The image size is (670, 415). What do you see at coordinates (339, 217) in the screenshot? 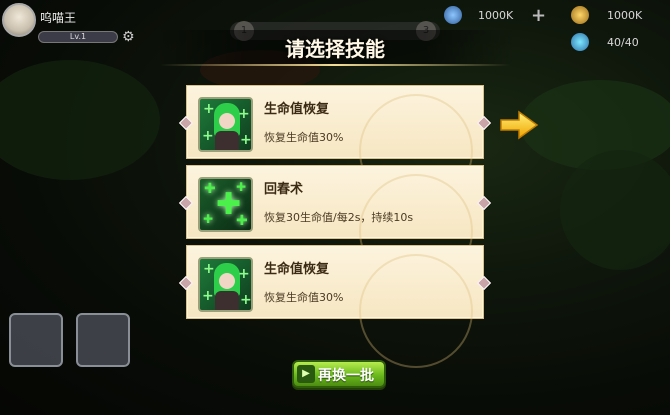
I see `skill-description: 恢复30生命值/每2s，持续10s` at bounding box center [339, 217].